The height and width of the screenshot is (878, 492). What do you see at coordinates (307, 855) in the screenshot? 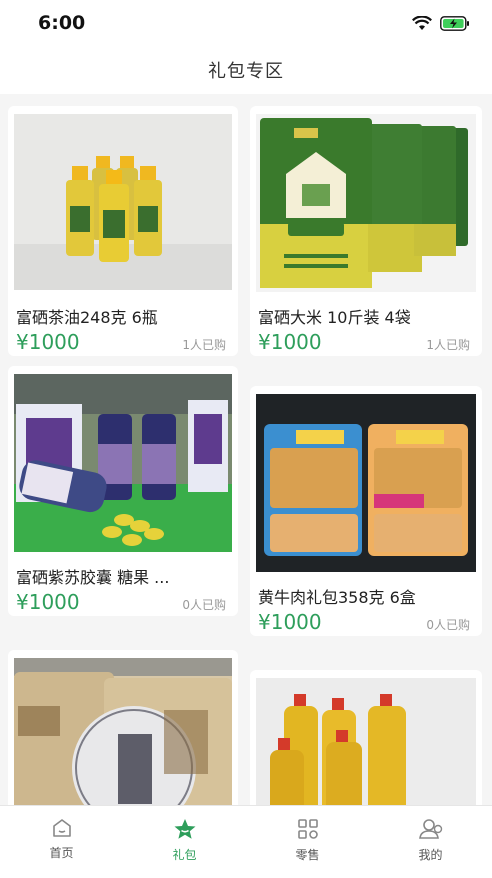
I see `tab-retail-label: 零售` at bounding box center [307, 855].